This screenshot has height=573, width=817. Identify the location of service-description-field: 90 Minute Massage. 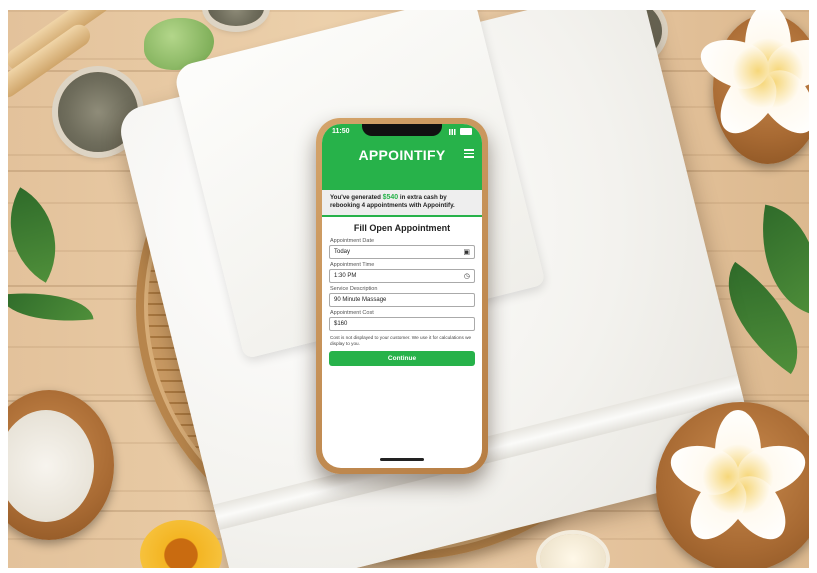
(402, 300).